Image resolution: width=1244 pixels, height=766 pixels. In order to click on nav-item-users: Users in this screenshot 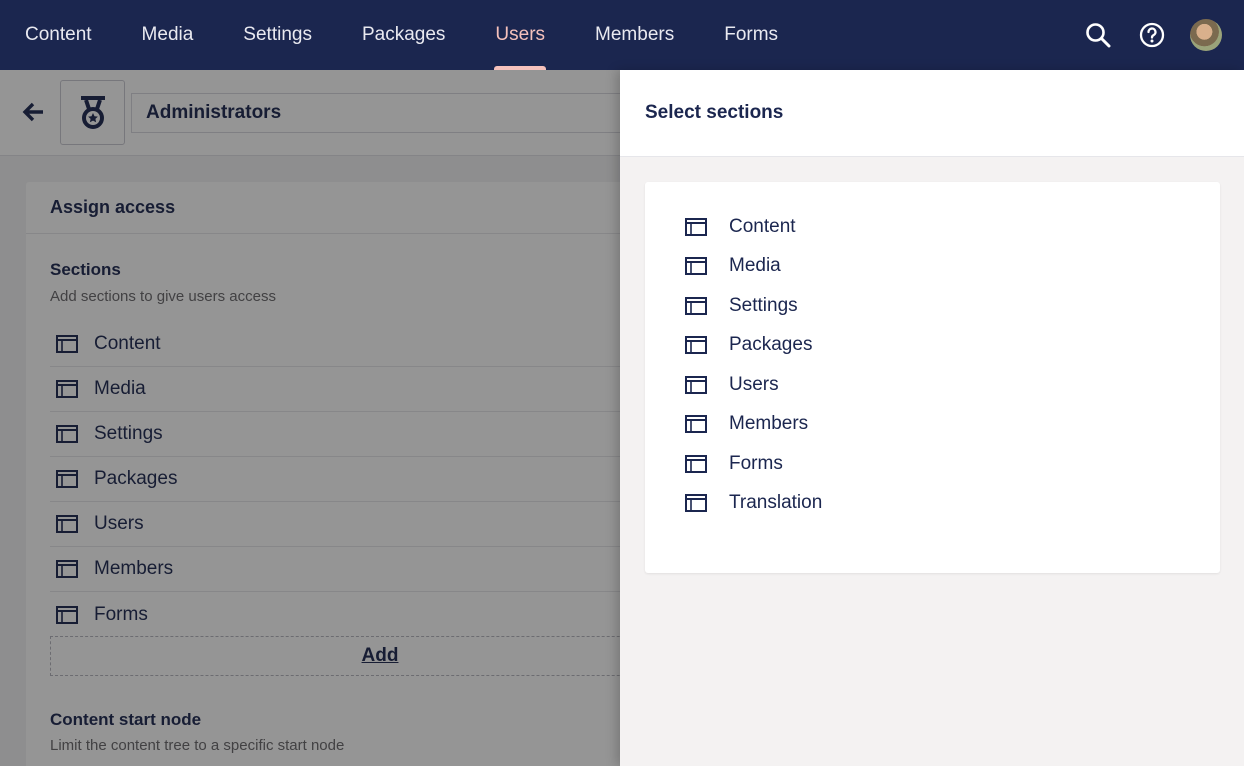, I will do `click(520, 35)`.